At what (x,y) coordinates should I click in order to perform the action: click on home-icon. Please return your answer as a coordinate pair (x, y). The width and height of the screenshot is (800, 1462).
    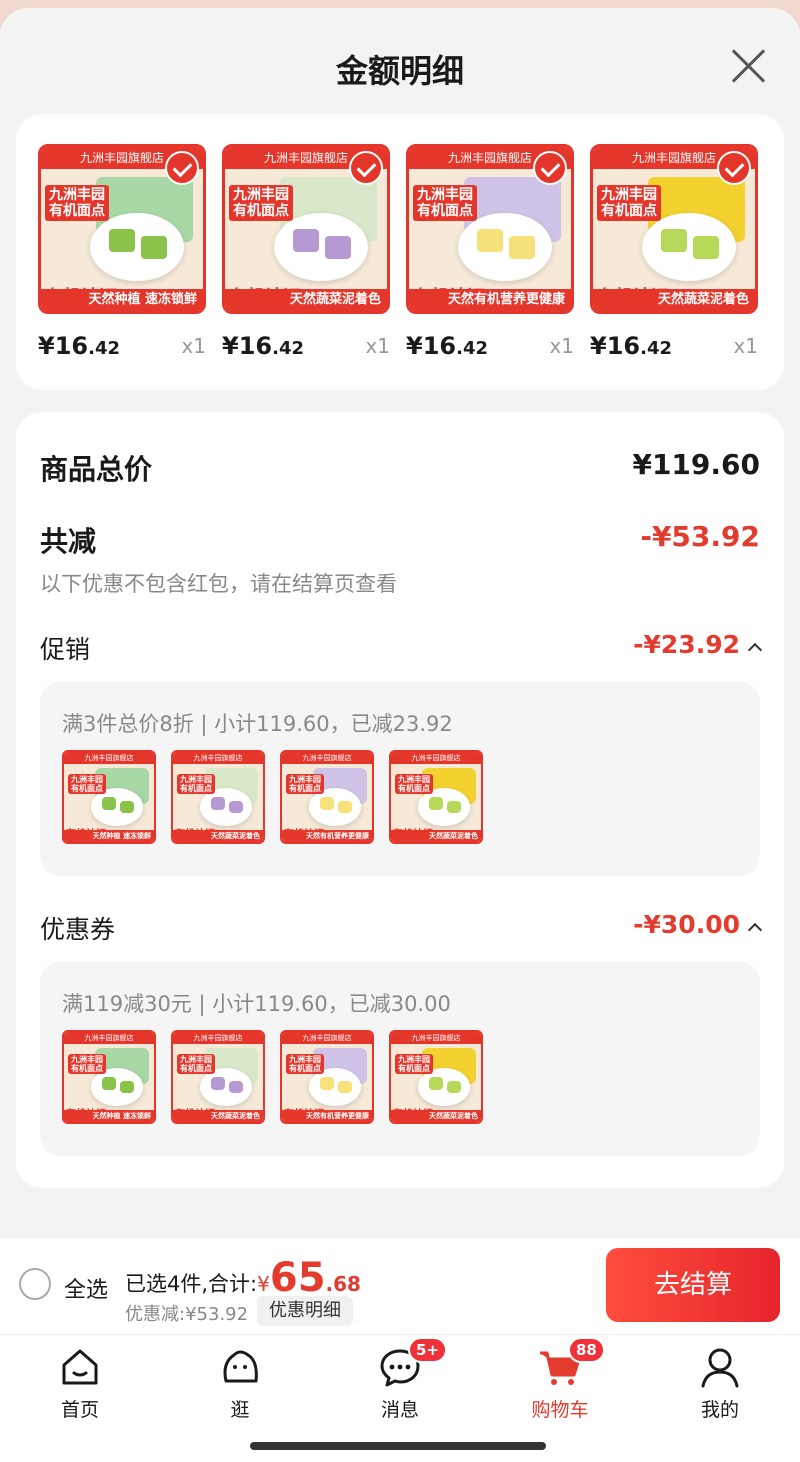
    Looking at the image, I should click on (80, 1367).